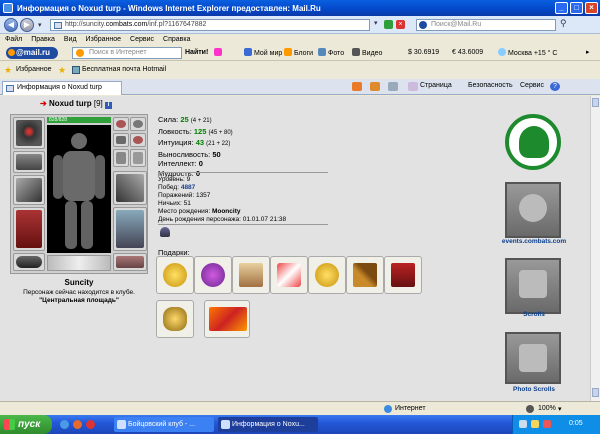 Image resolution: width=600 pixels, height=434 pixels. Describe the element at coordinates (165, 232) in the screenshot. I see `clan-badge-icon` at that location.